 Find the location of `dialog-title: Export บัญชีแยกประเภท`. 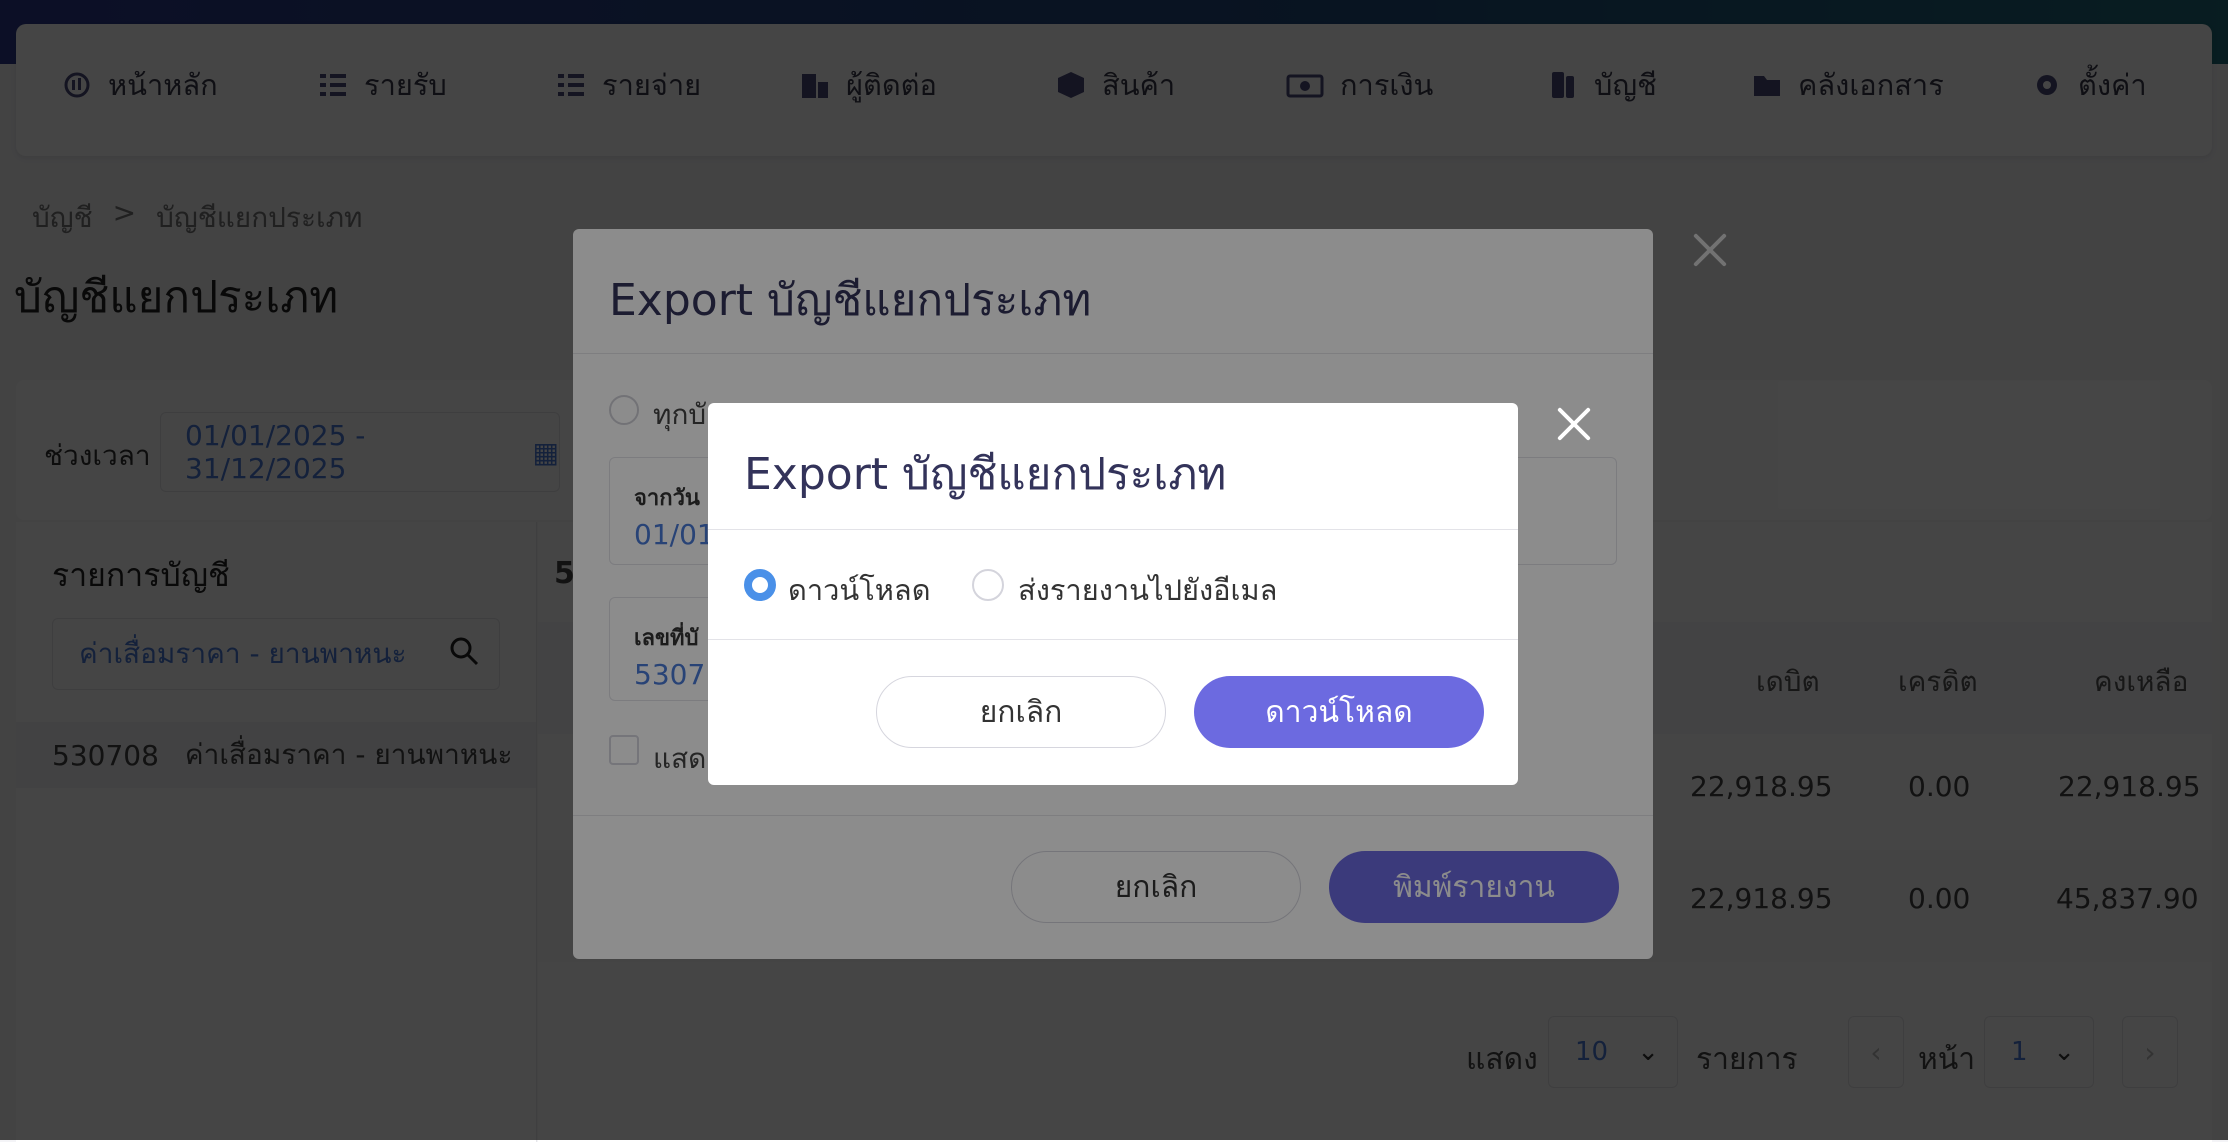

dialog-title: Export บัญชีแยกประเภท is located at coordinates (985, 474).